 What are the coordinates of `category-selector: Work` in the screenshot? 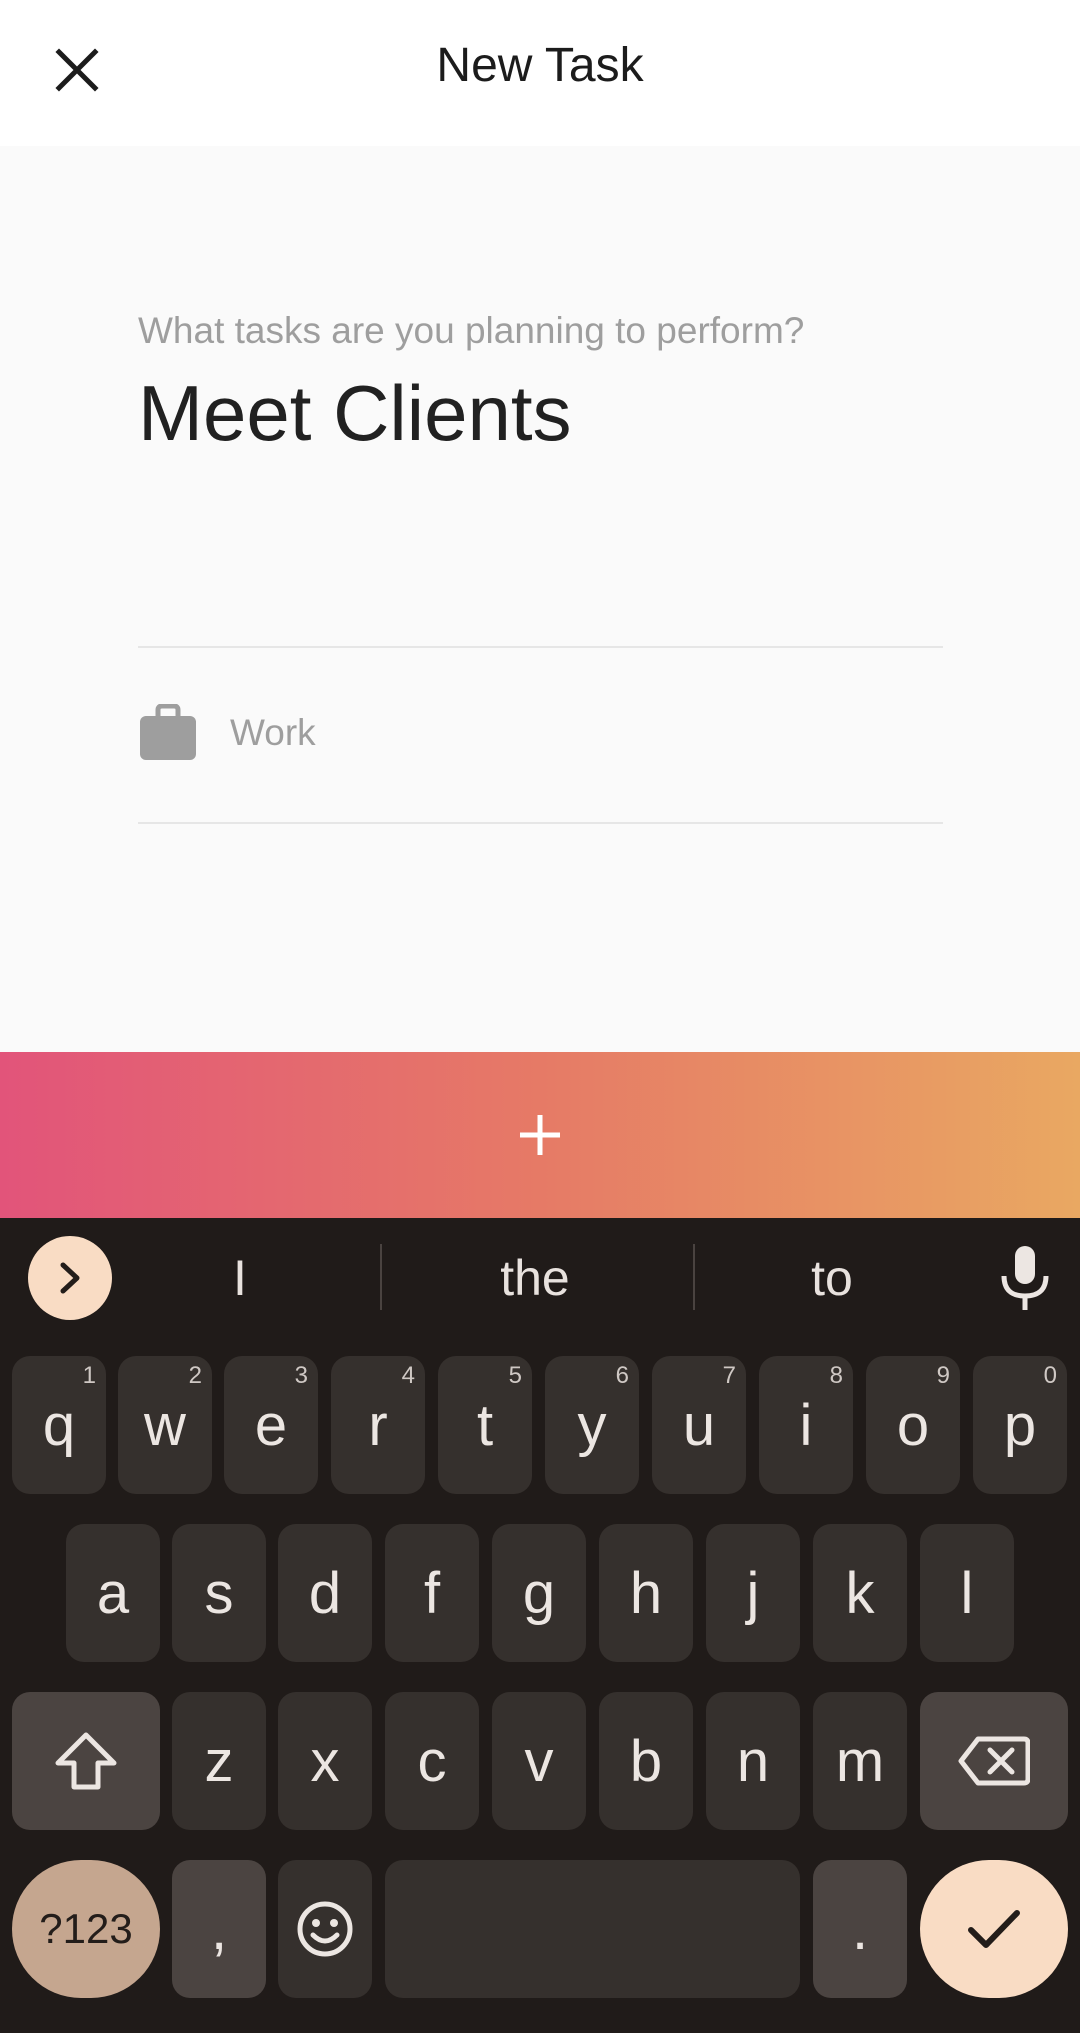 It's located at (540, 733).